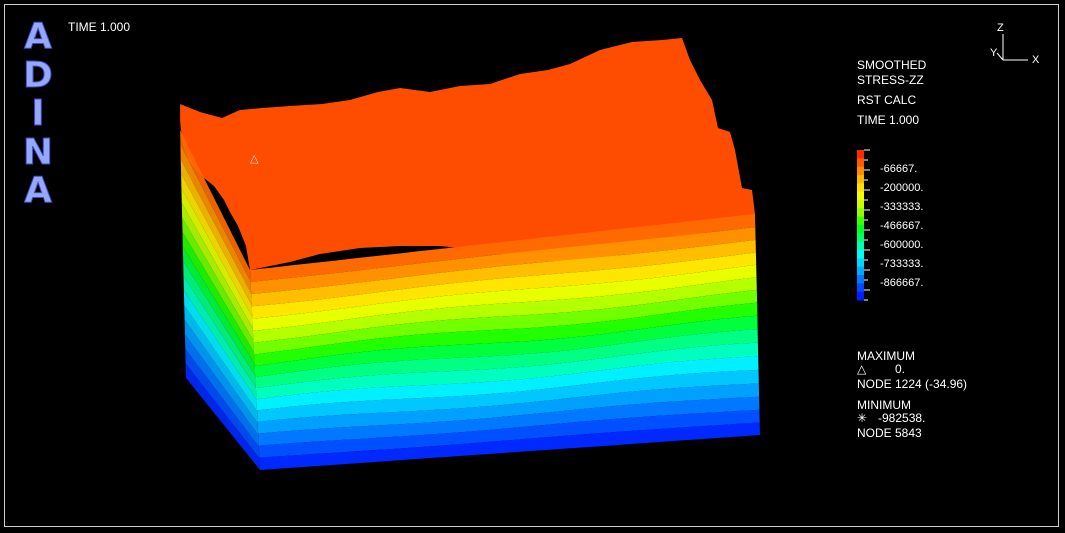 The height and width of the screenshot is (533, 1065). What do you see at coordinates (862, 418) in the screenshot?
I see `minimum-symbol-icon: ✳` at bounding box center [862, 418].